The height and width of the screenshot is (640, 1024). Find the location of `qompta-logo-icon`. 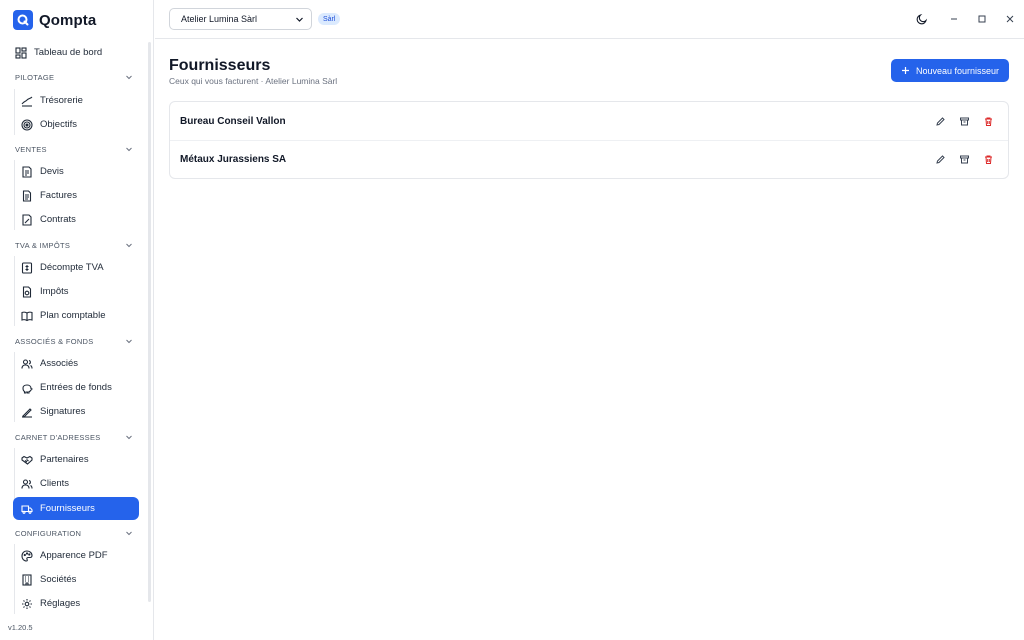

qompta-logo-icon is located at coordinates (23, 20).